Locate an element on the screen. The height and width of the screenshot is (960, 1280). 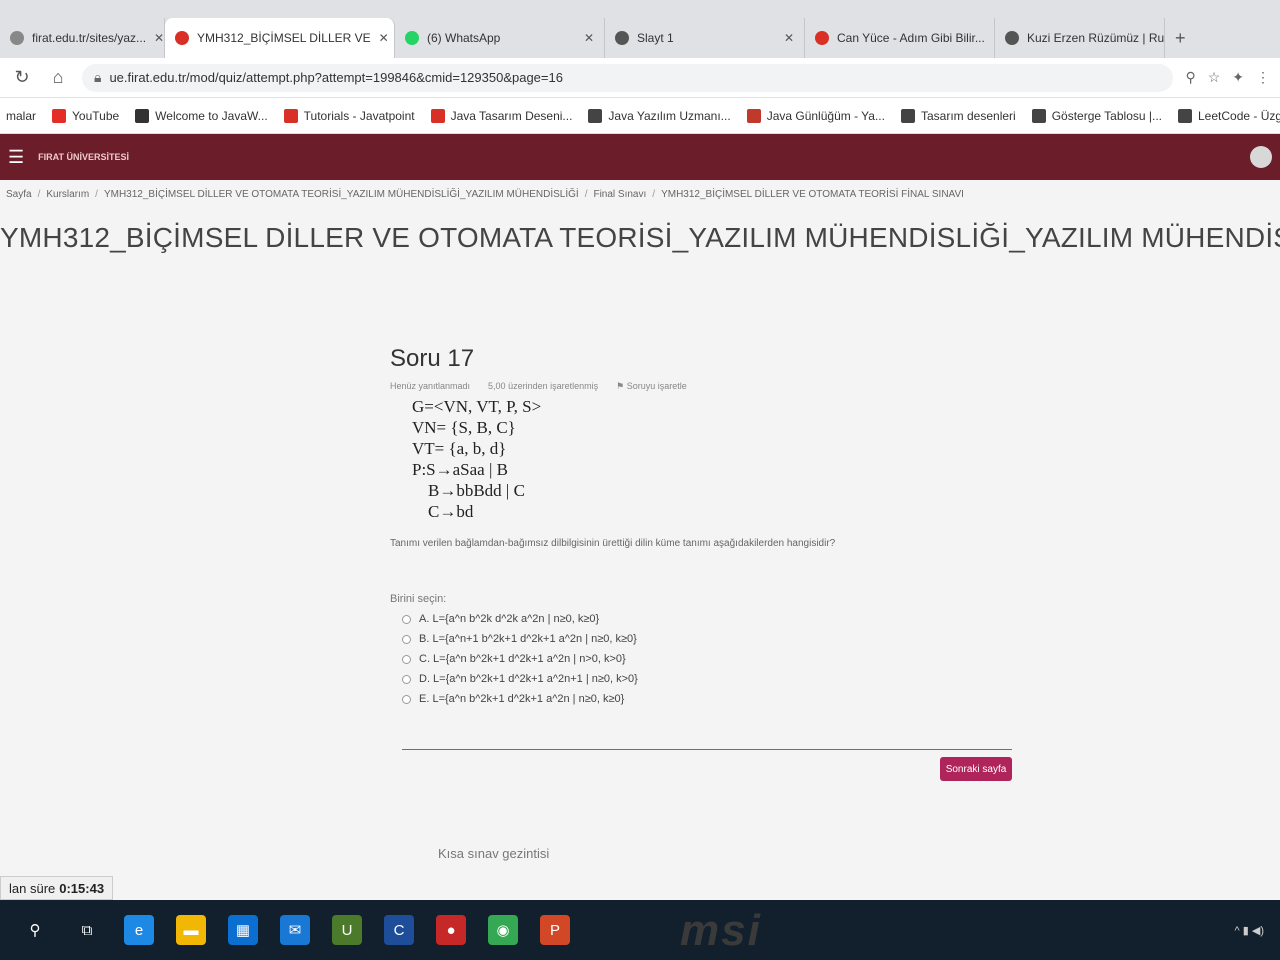
browser-tab: Kuzi Erzen Rüzümüz | Ru... ✕ is located at coordinates (1080, 38).